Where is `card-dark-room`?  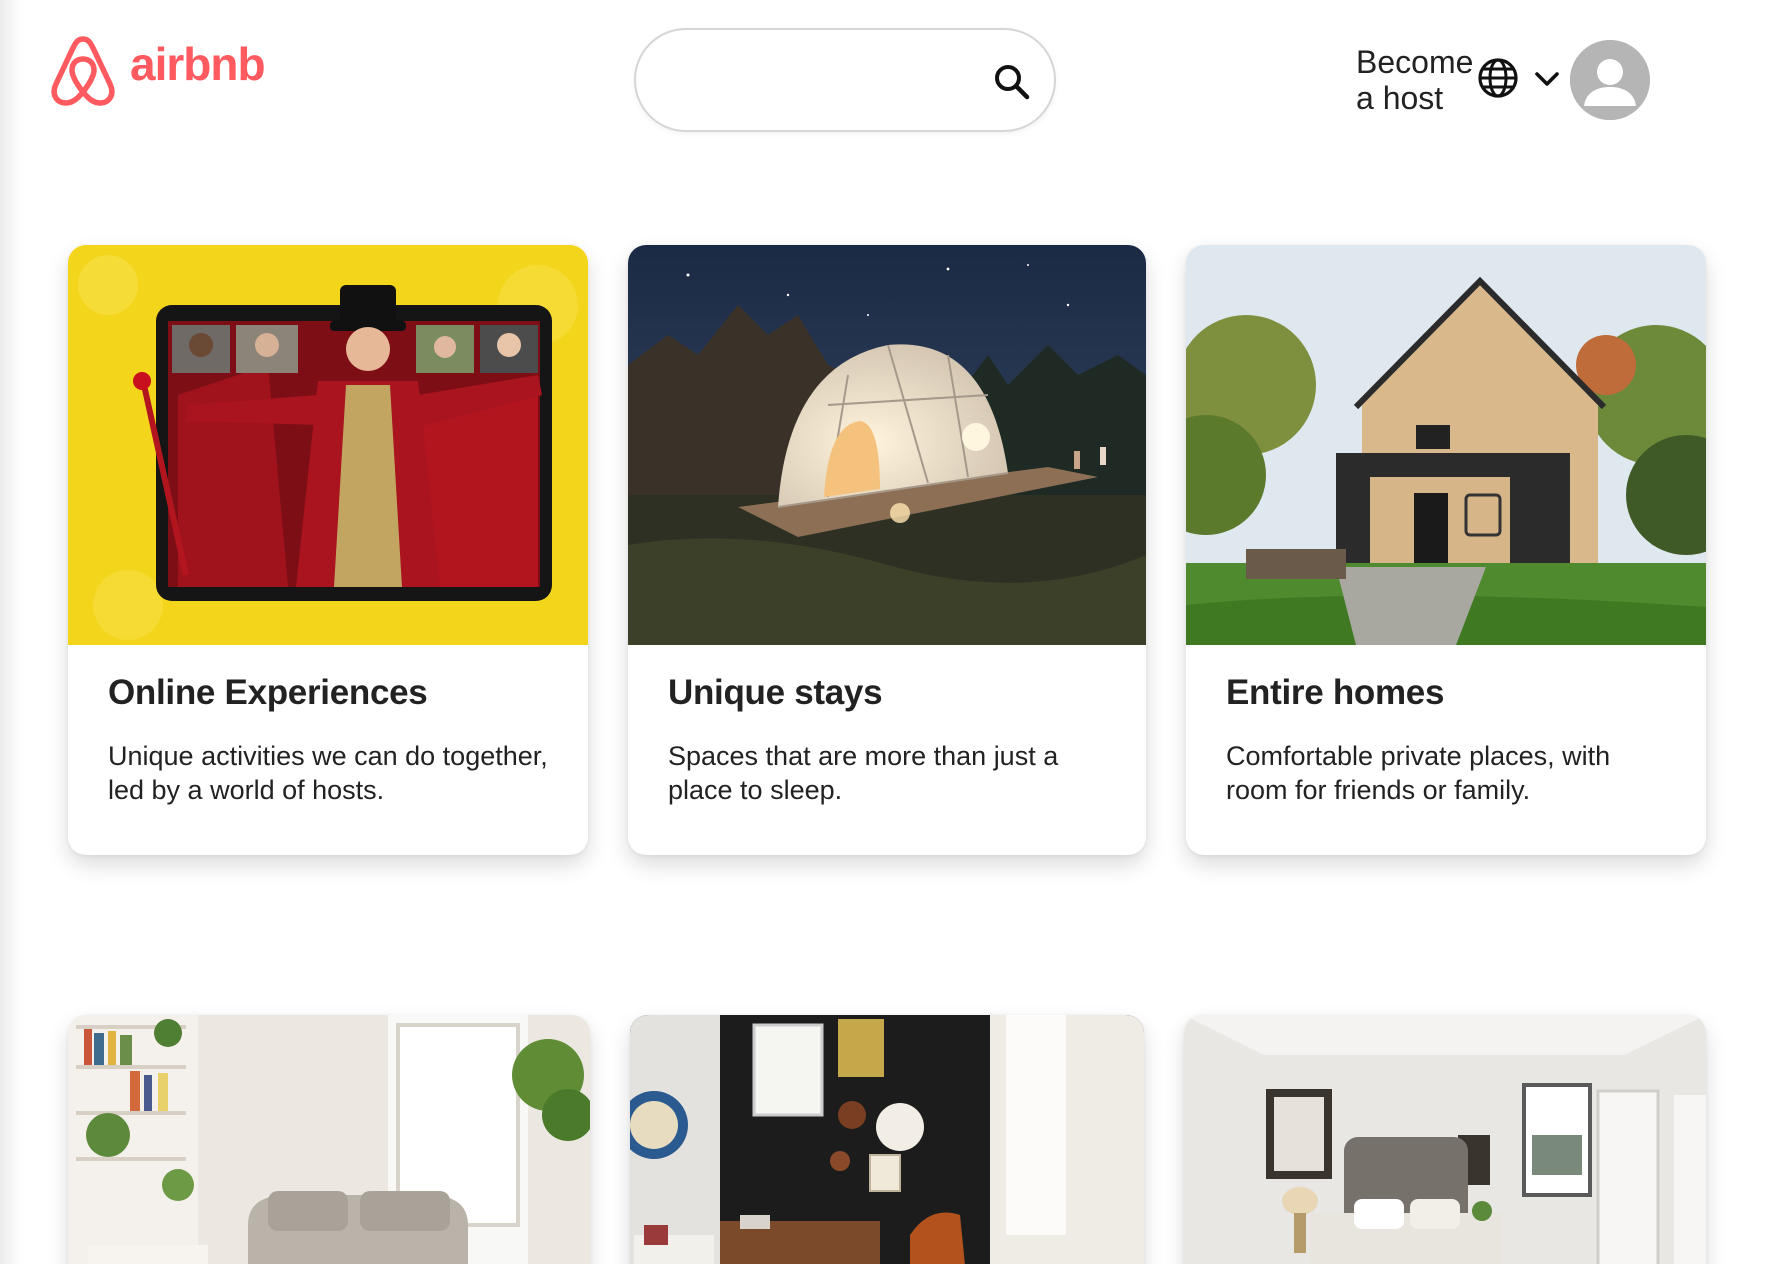 card-dark-room is located at coordinates (887, 1139).